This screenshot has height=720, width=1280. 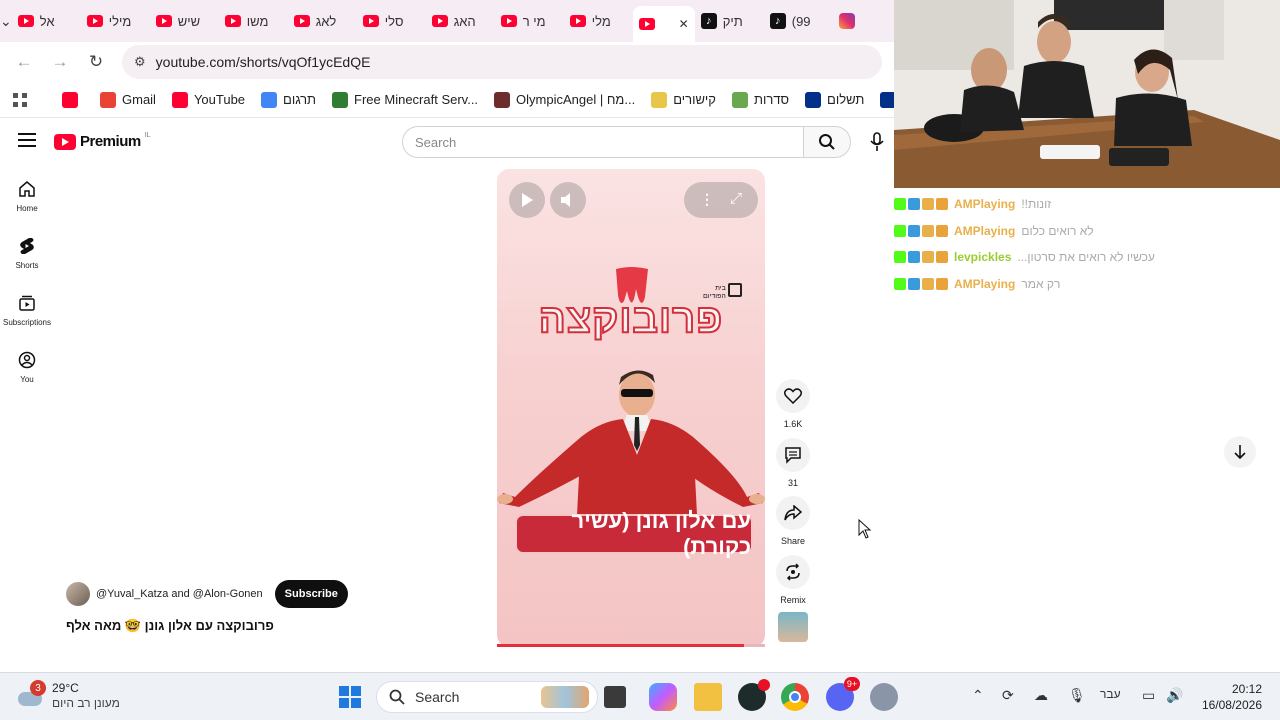 I want to click on channel-handles: @Yuval_Katza and @Alon-Gonen, so click(x=179, y=594).